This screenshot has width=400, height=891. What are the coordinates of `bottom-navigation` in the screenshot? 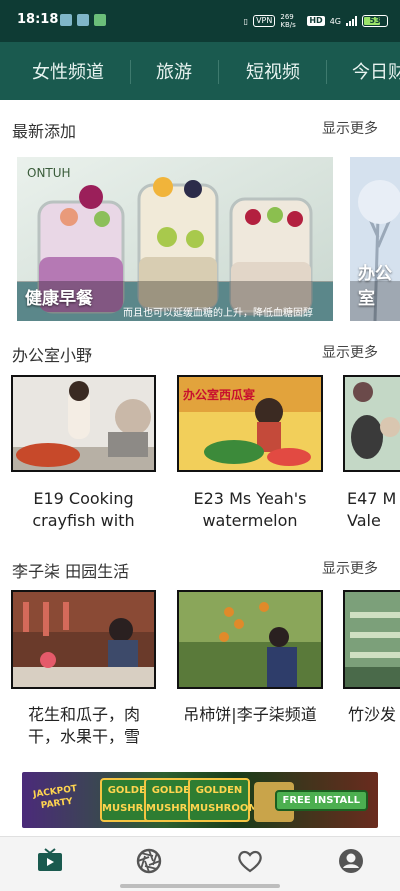 It's located at (200, 863).